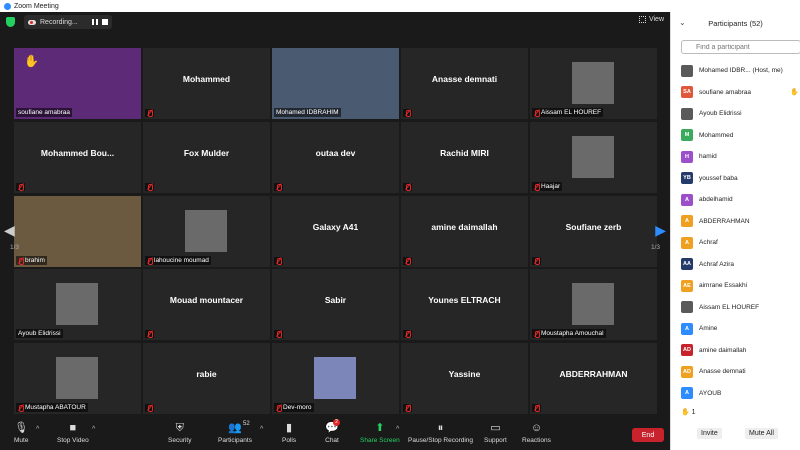 The width and height of the screenshot is (800, 450). Describe the element at coordinates (547, 186) in the screenshot. I see `tile-label: Haajar` at that location.